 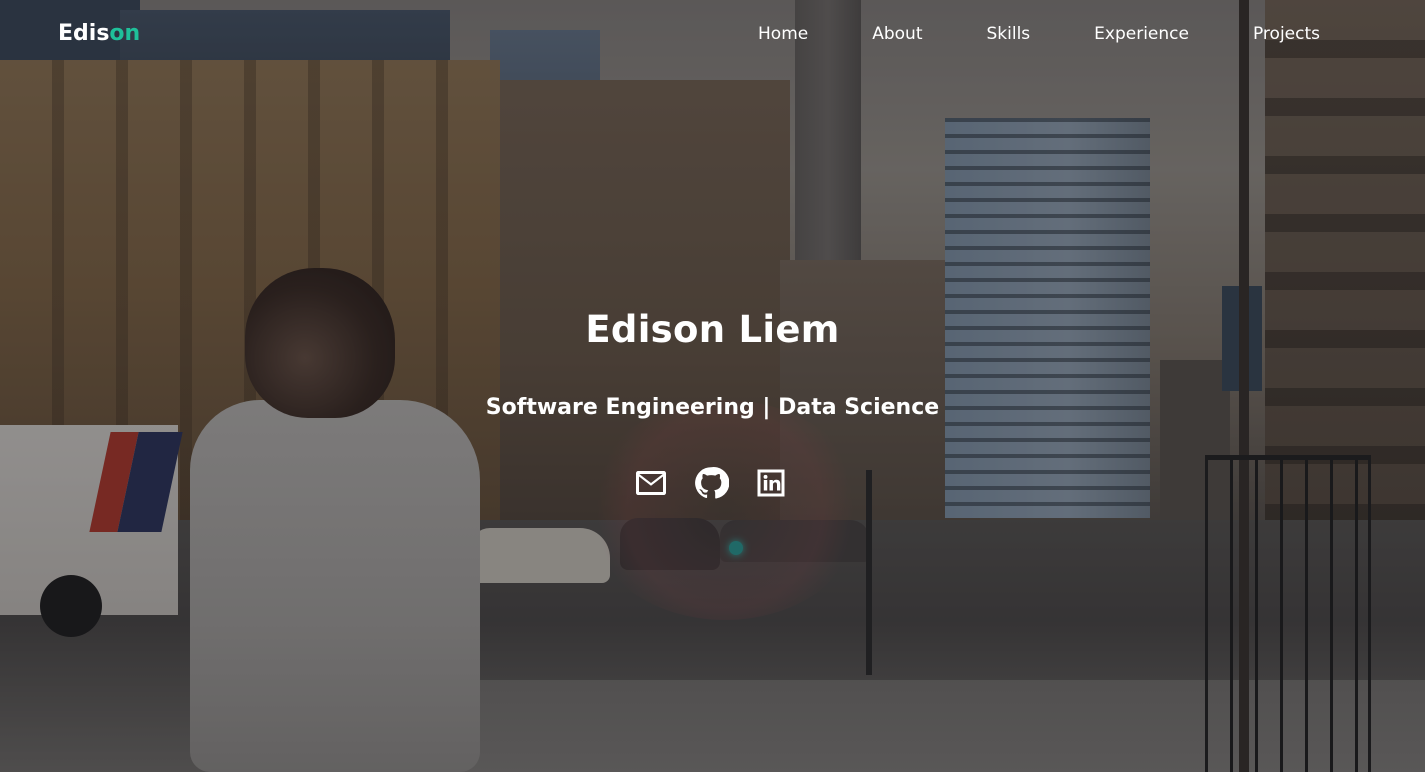 What do you see at coordinates (897, 34) in the screenshot?
I see `nav-link-about: About` at bounding box center [897, 34].